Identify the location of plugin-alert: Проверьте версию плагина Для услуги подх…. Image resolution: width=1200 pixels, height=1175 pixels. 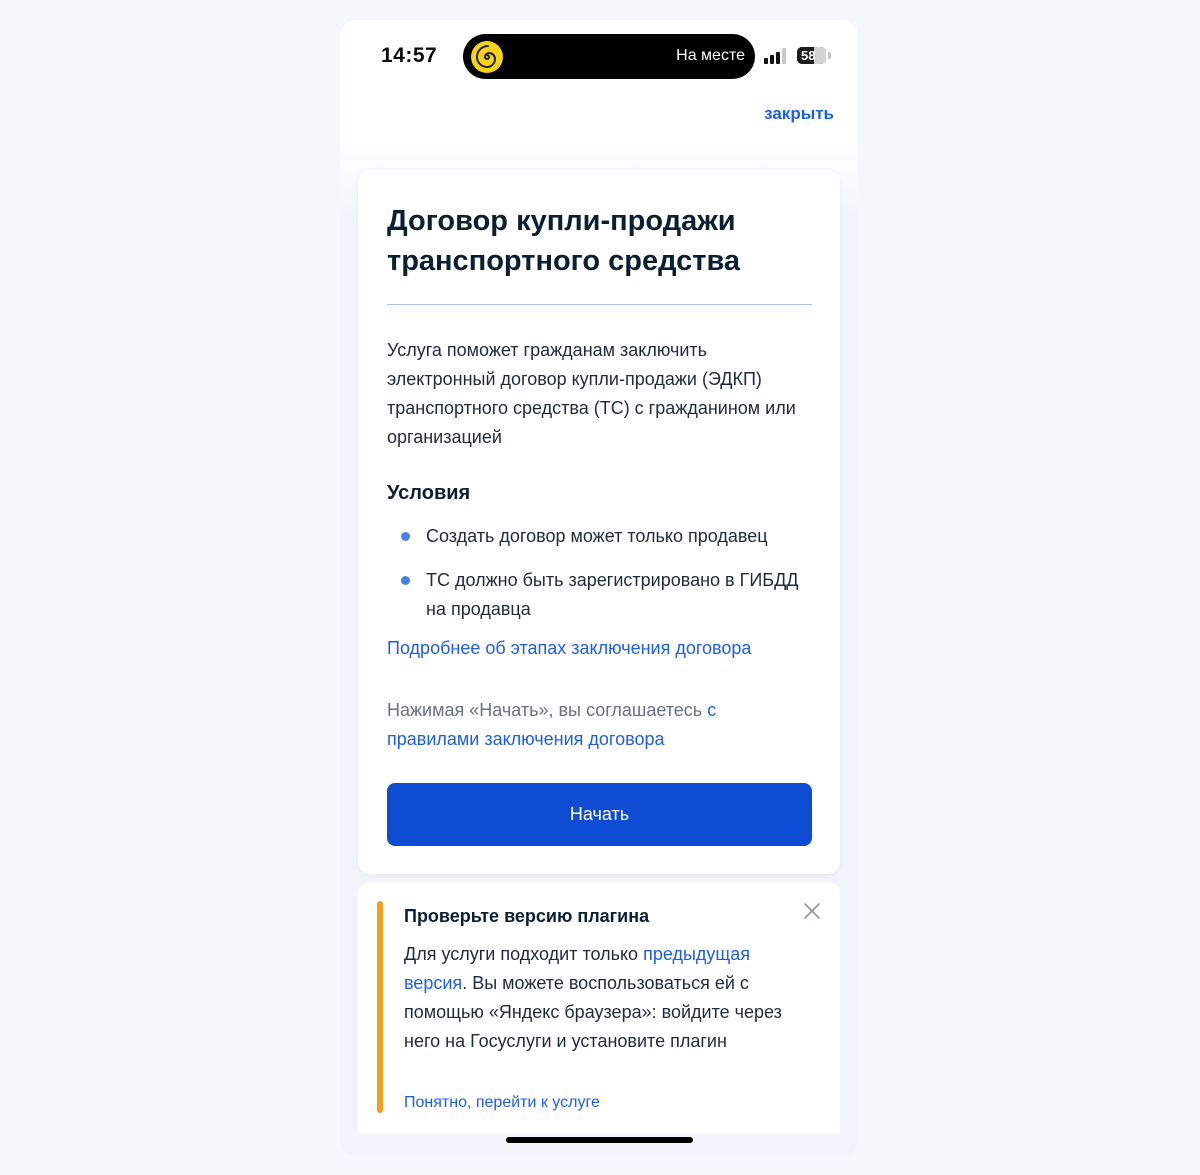
(599, 1008).